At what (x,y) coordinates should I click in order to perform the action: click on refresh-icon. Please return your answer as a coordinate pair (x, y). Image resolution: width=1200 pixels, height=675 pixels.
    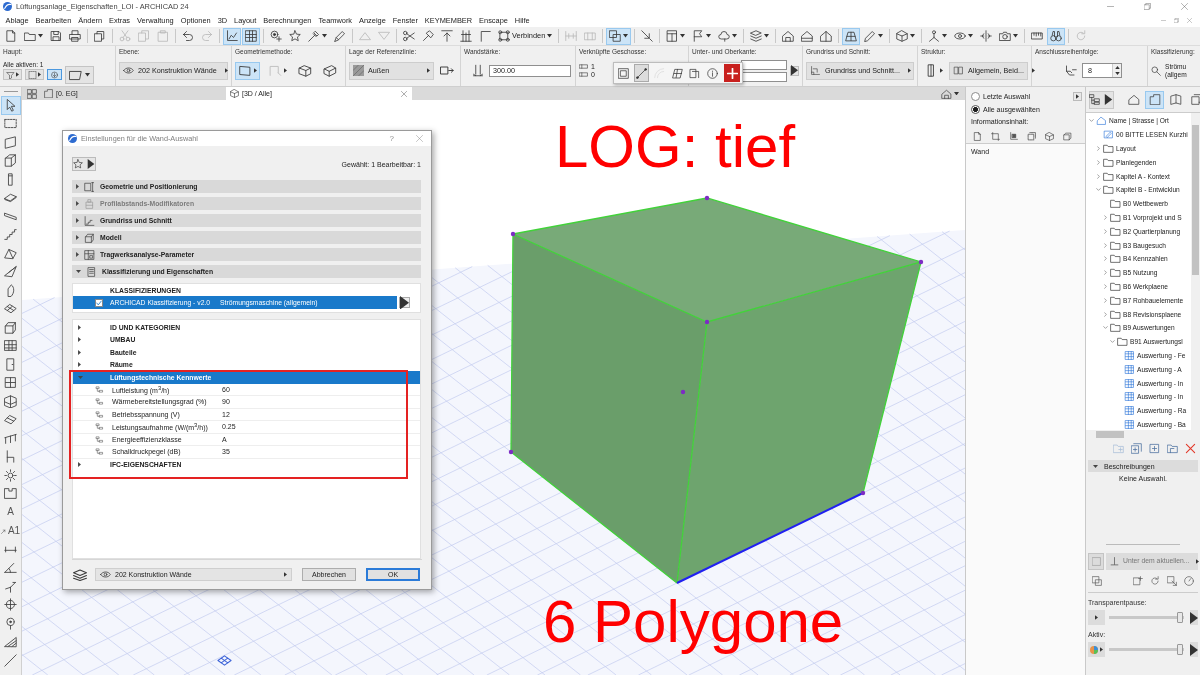
    Looking at the image, I should click on (1081, 36).